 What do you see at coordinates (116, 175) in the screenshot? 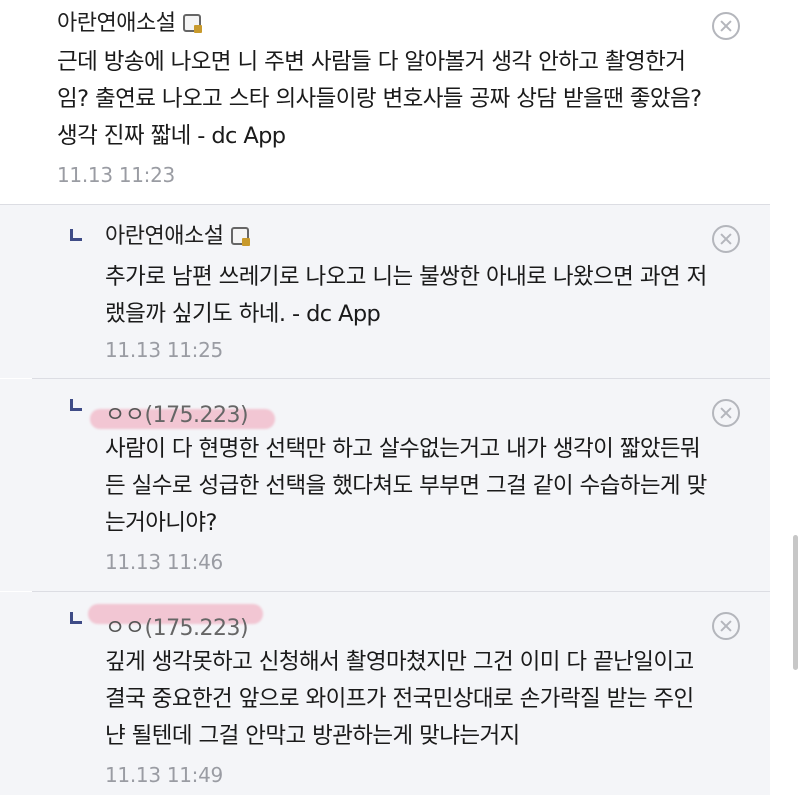
I see `comment-timestamp: 11.13 11:23` at bounding box center [116, 175].